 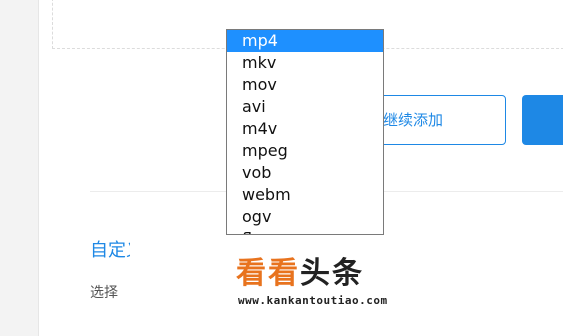 What do you see at coordinates (110, 250) in the screenshot?
I see `custom-format-title: 自定义格式` at bounding box center [110, 250].